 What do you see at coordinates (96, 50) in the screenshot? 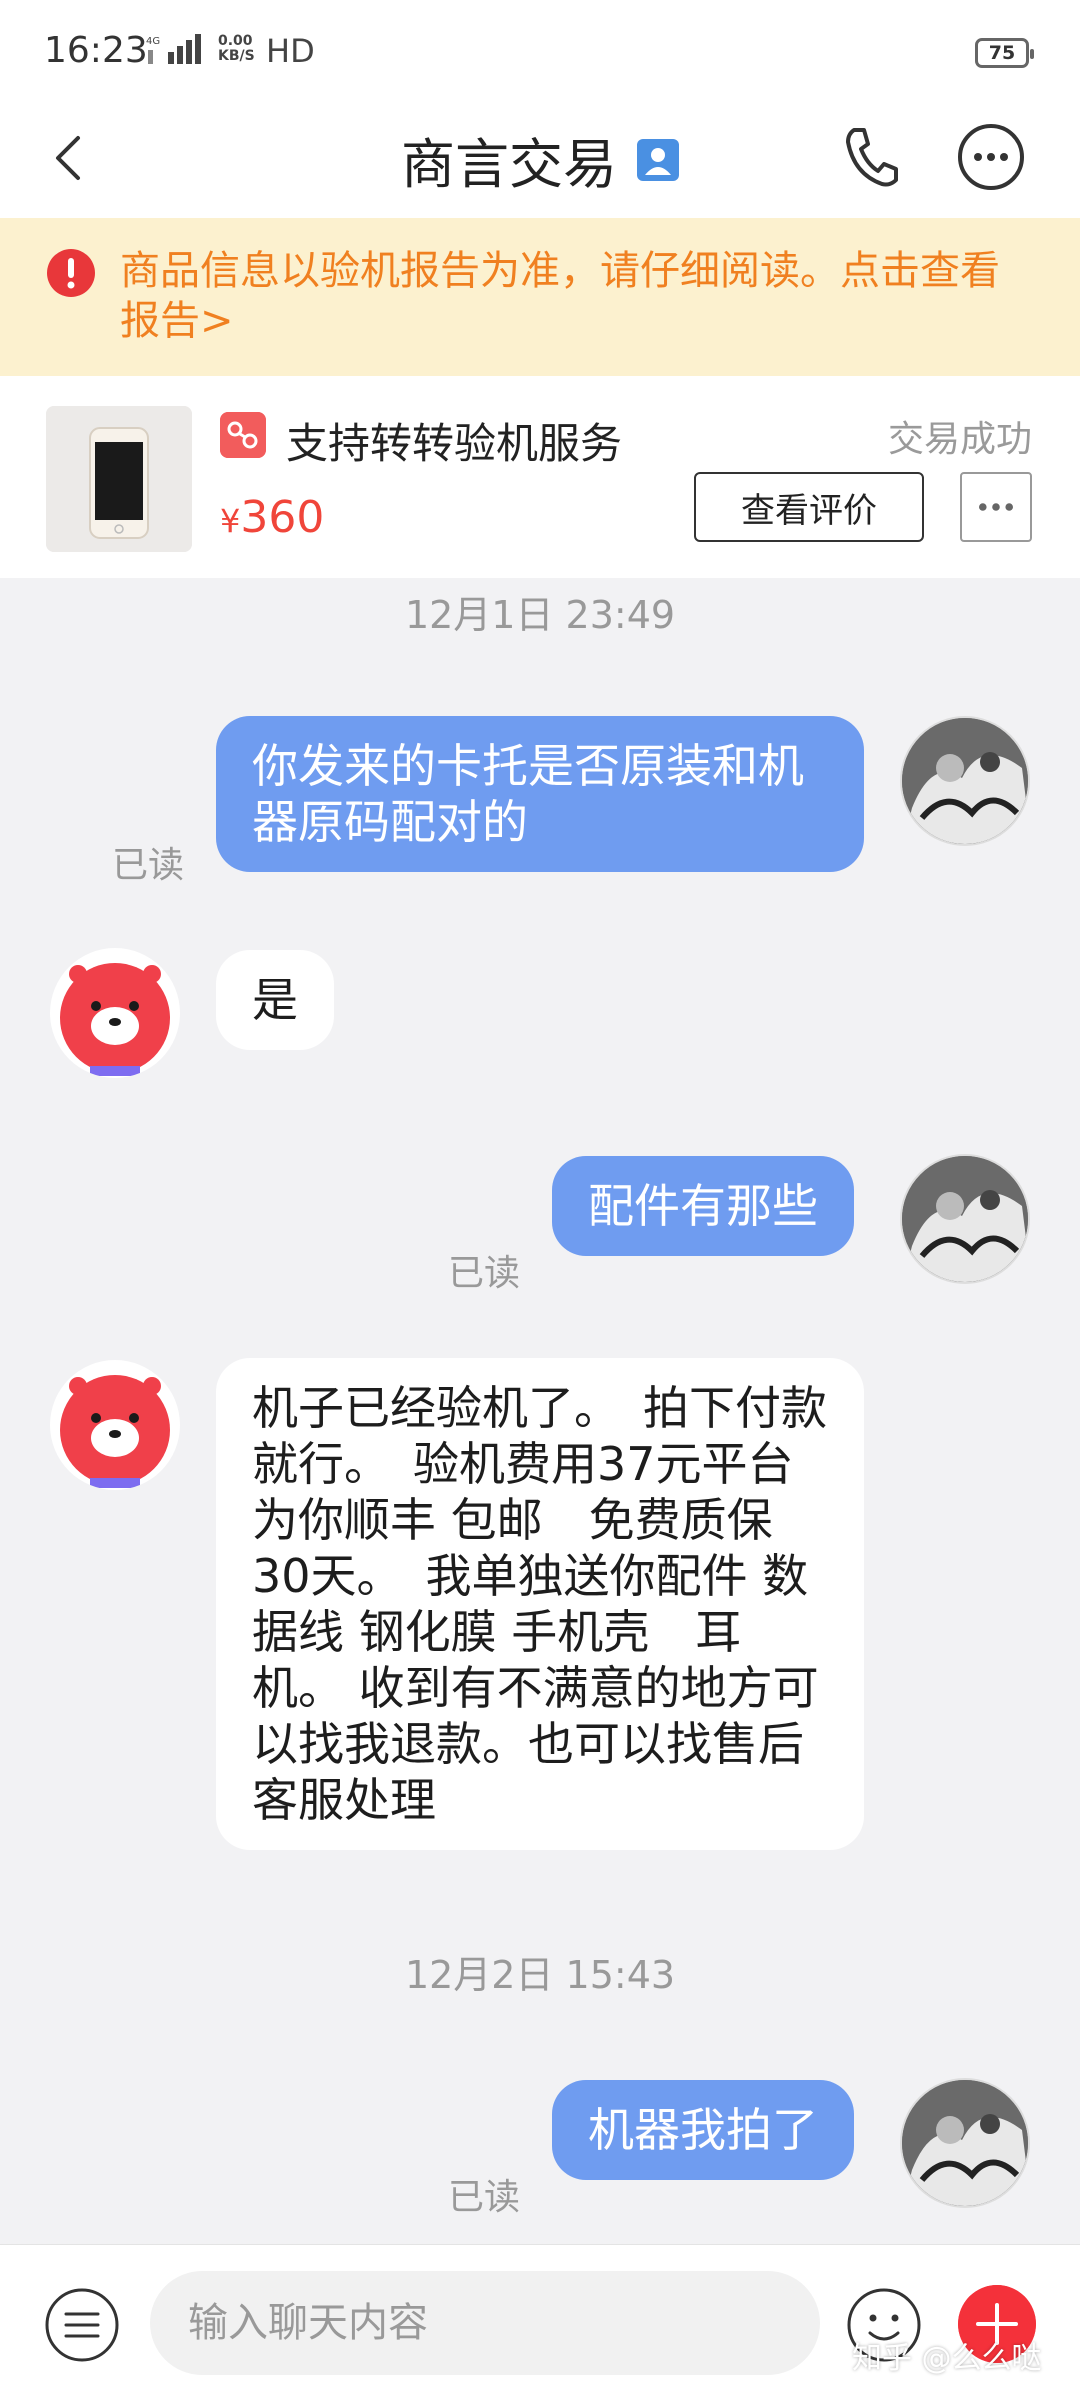
I see `status-time: 16:23` at bounding box center [96, 50].